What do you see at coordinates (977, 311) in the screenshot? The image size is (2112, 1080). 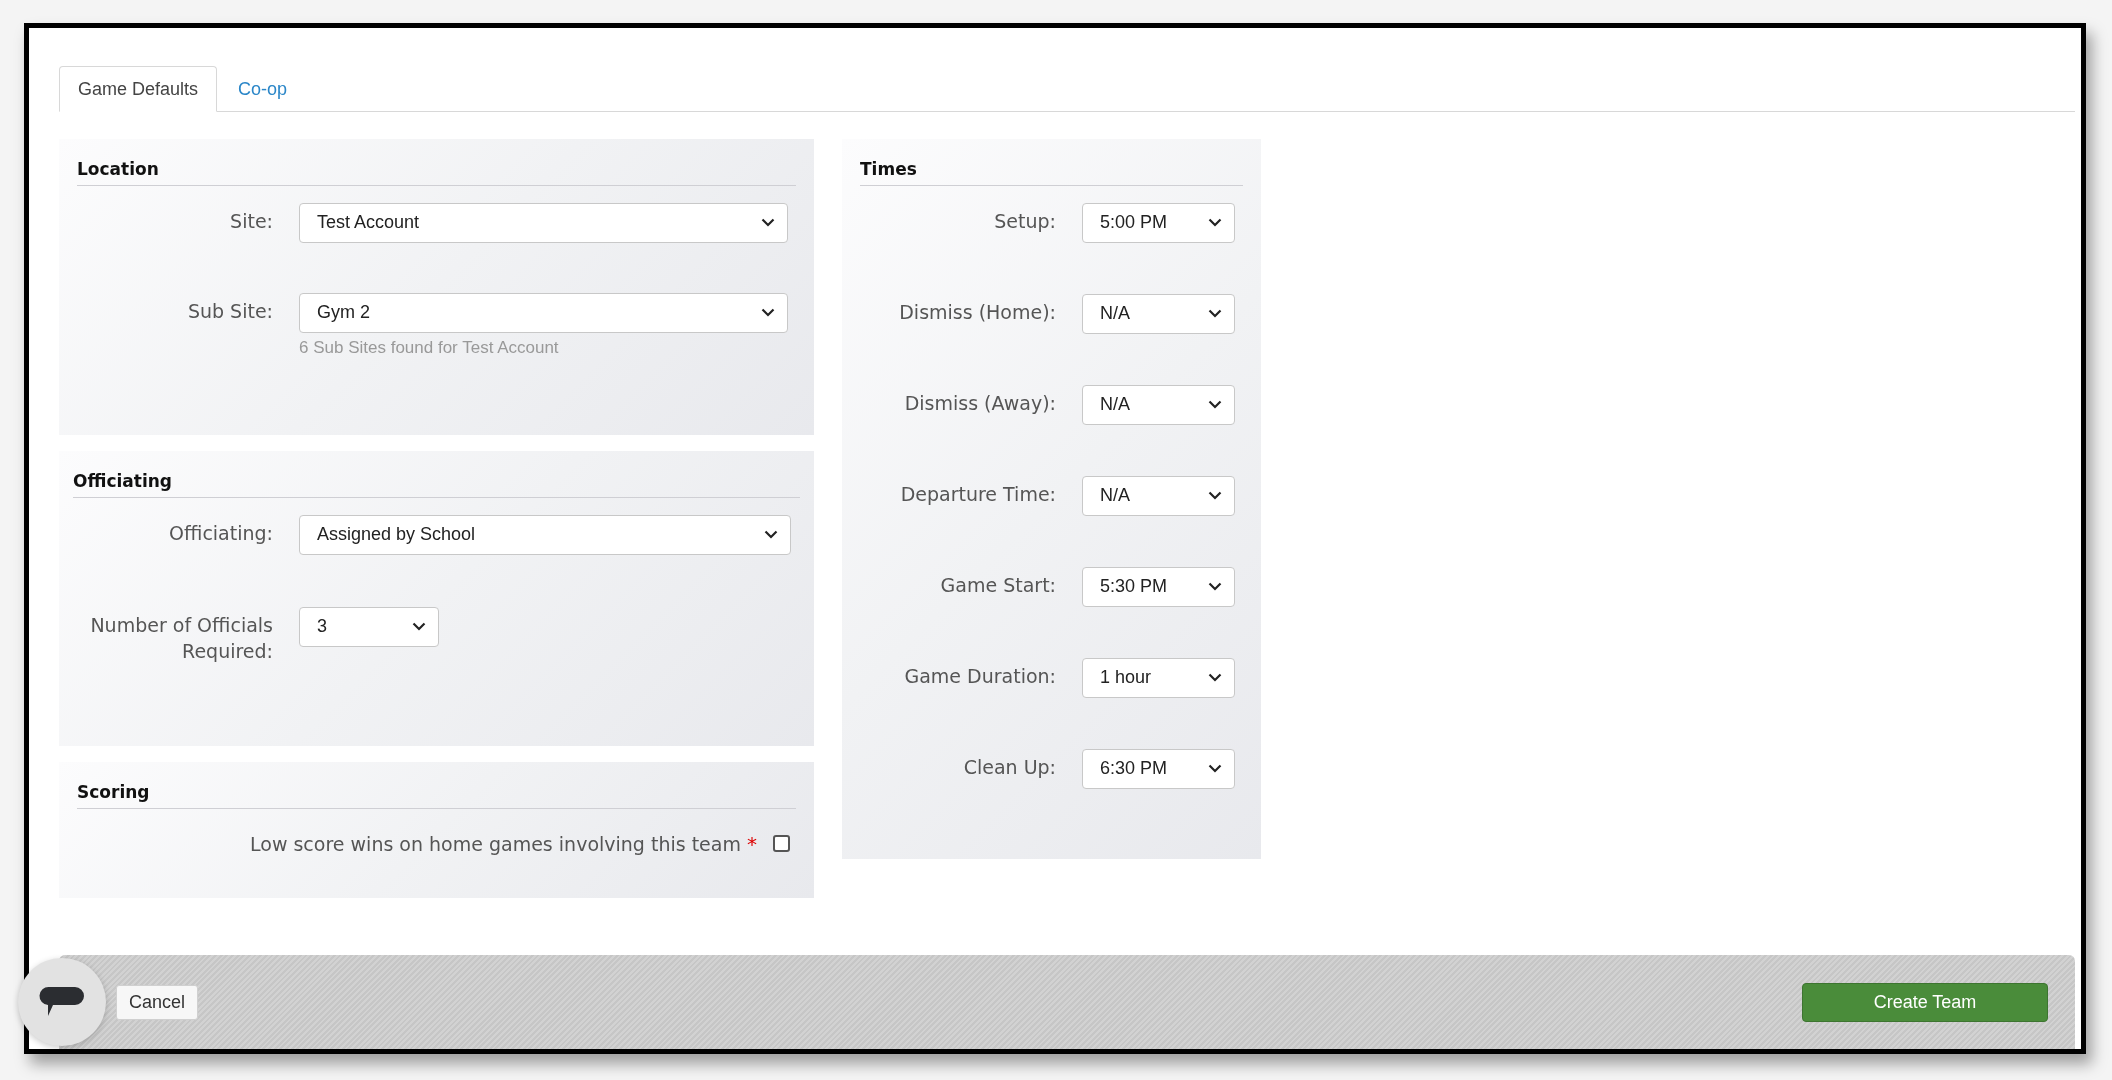 I see `field-label: Dismiss (Home):` at bounding box center [977, 311].